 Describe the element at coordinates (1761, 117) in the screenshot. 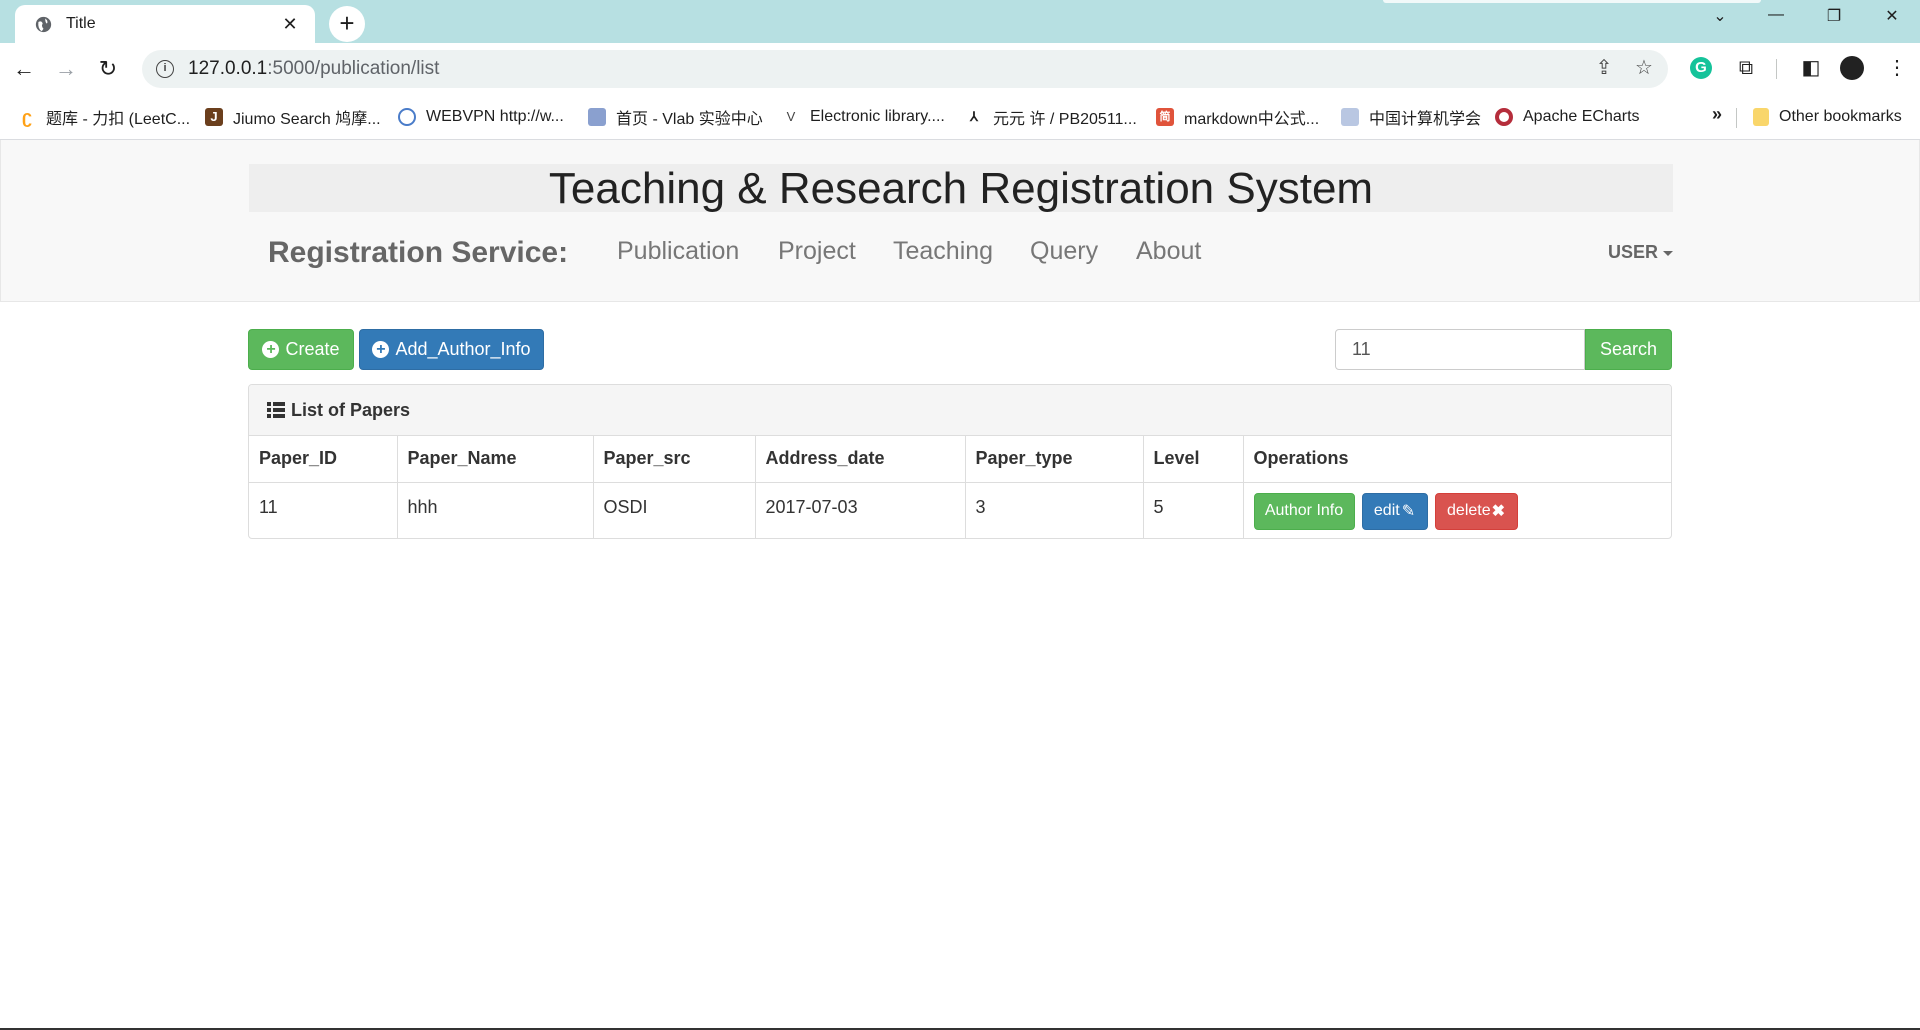

I see `folder-icon` at that location.